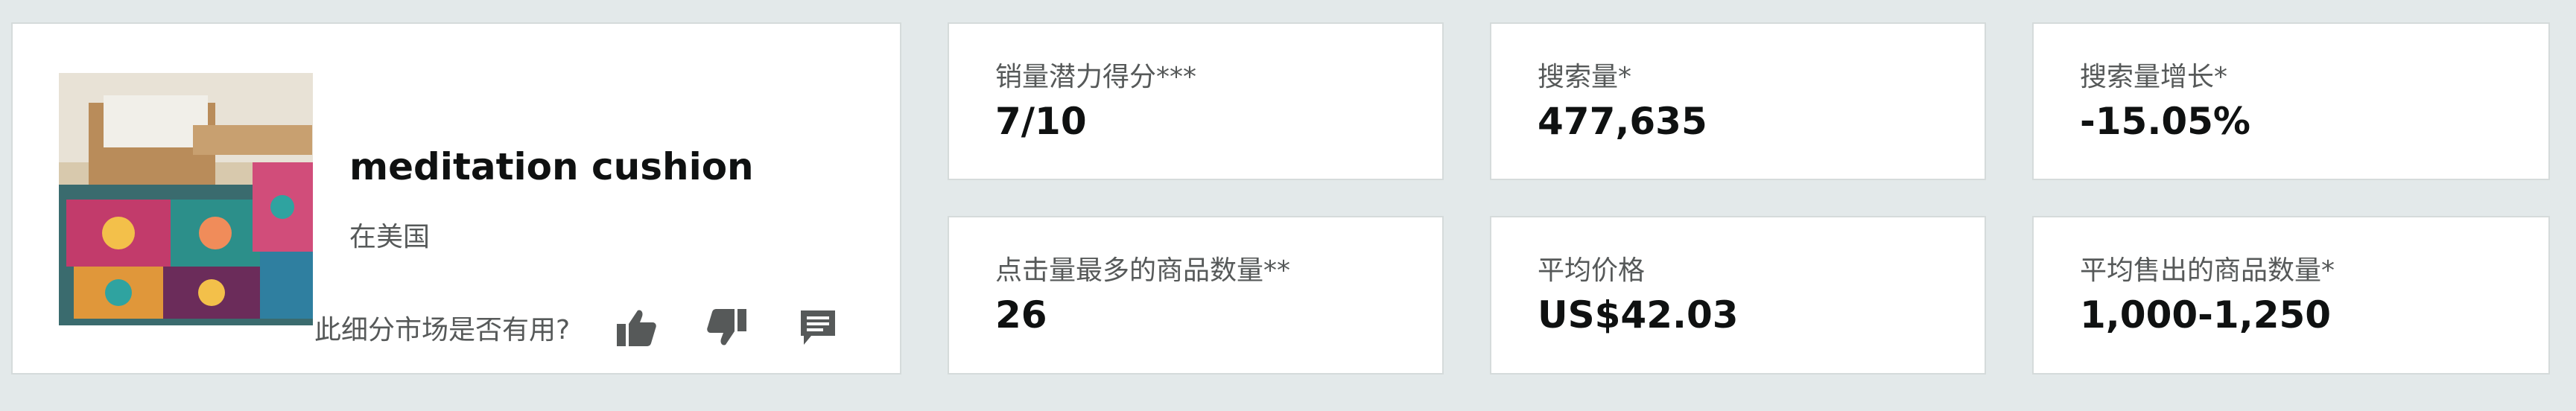  What do you see at coordinates (1041, 121) in the screenshot?
I see `metric-value: 7/10` at bounding box center [1041, 121].